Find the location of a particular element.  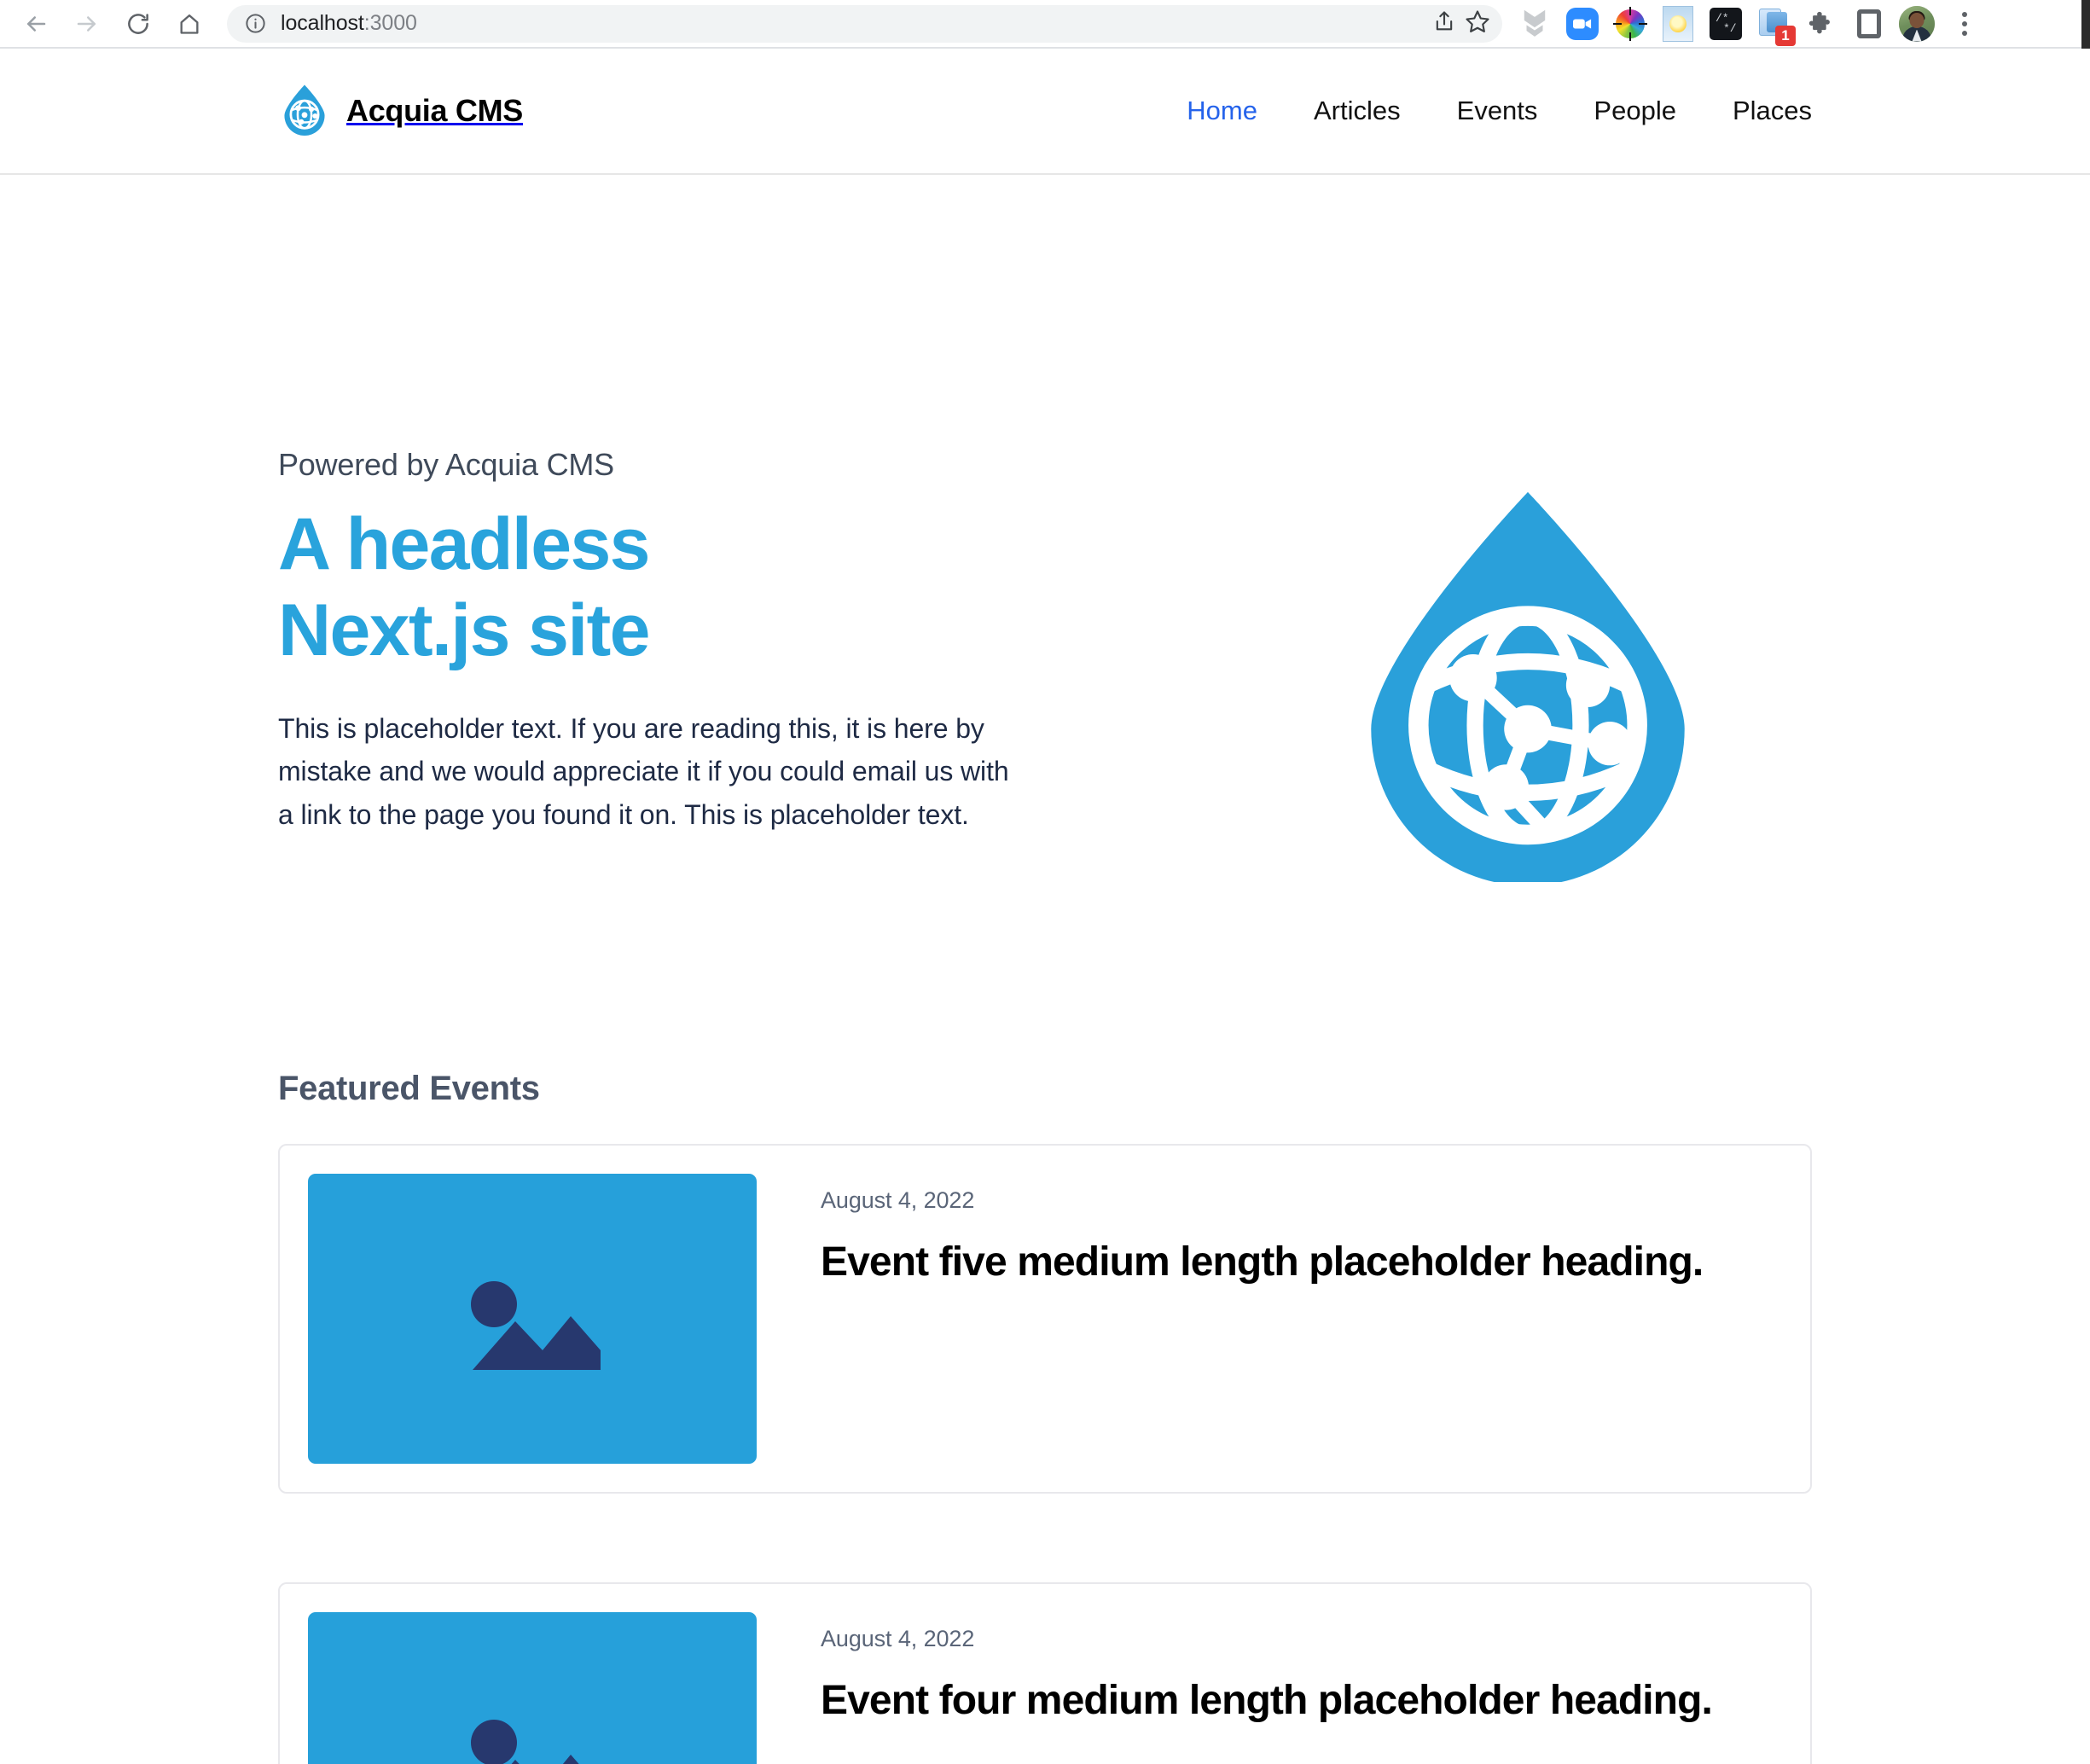

nav-item-people: People is located at coordinates (1634, 111).